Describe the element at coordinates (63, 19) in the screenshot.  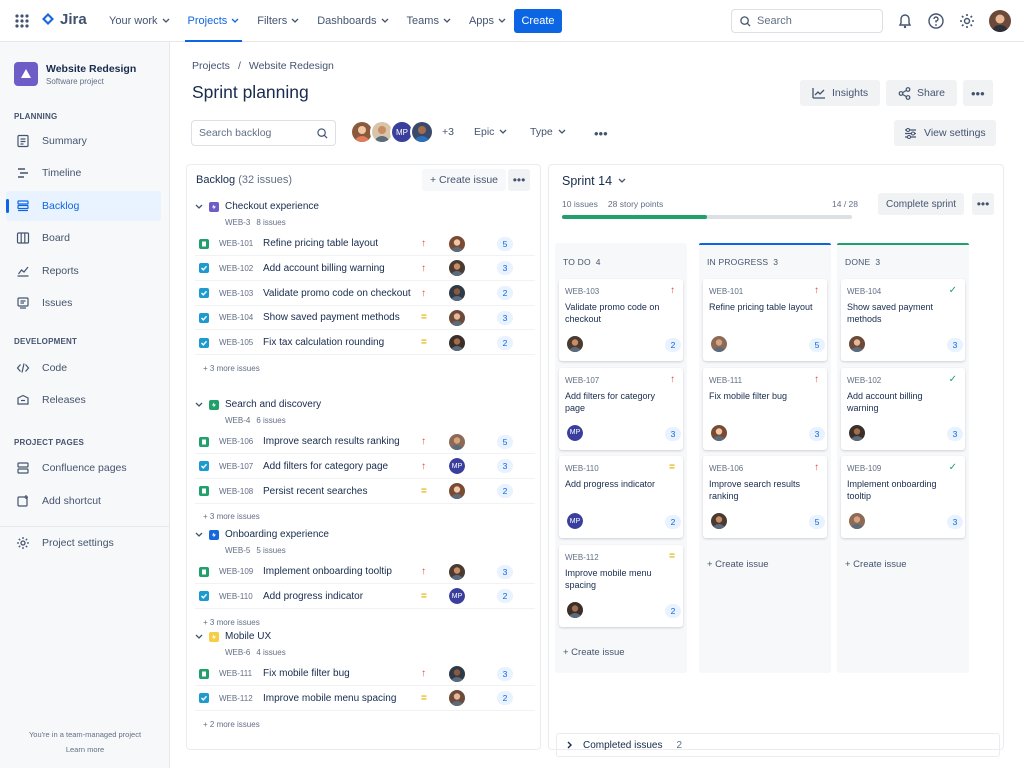
I see `jira-logo: Jira` at that location.